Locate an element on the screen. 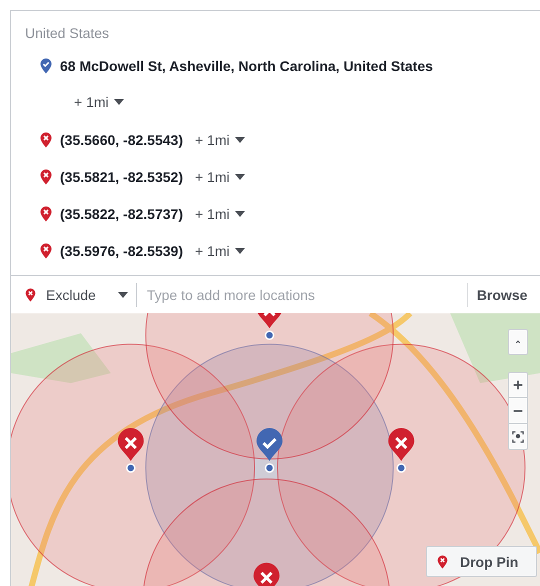 Image resolution: width=540 pixels, height=586 pixels. zoom-in-button is located at coordinates (518, 385).